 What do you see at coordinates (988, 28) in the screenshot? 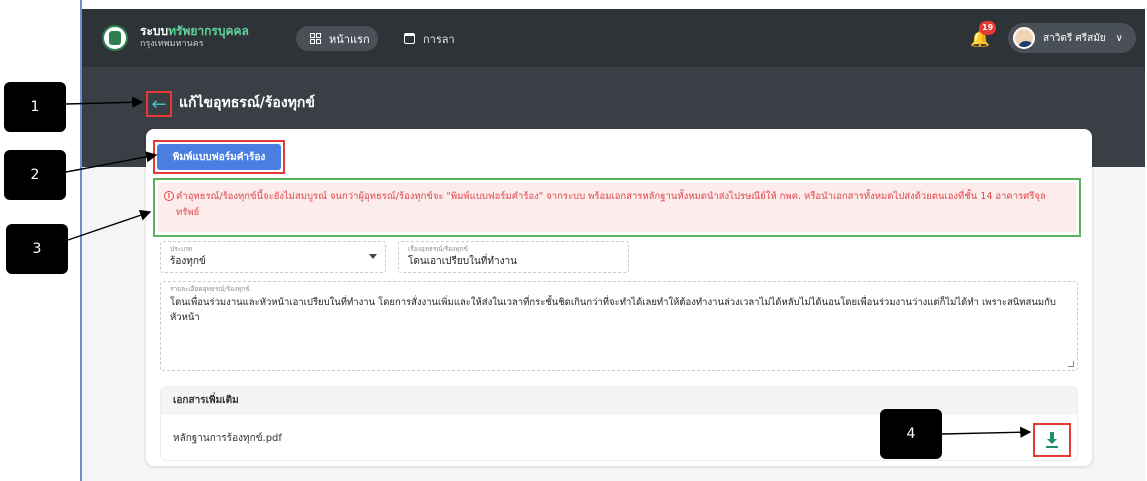
I see `notification-badge: 19` at bounding box center [988, 28].